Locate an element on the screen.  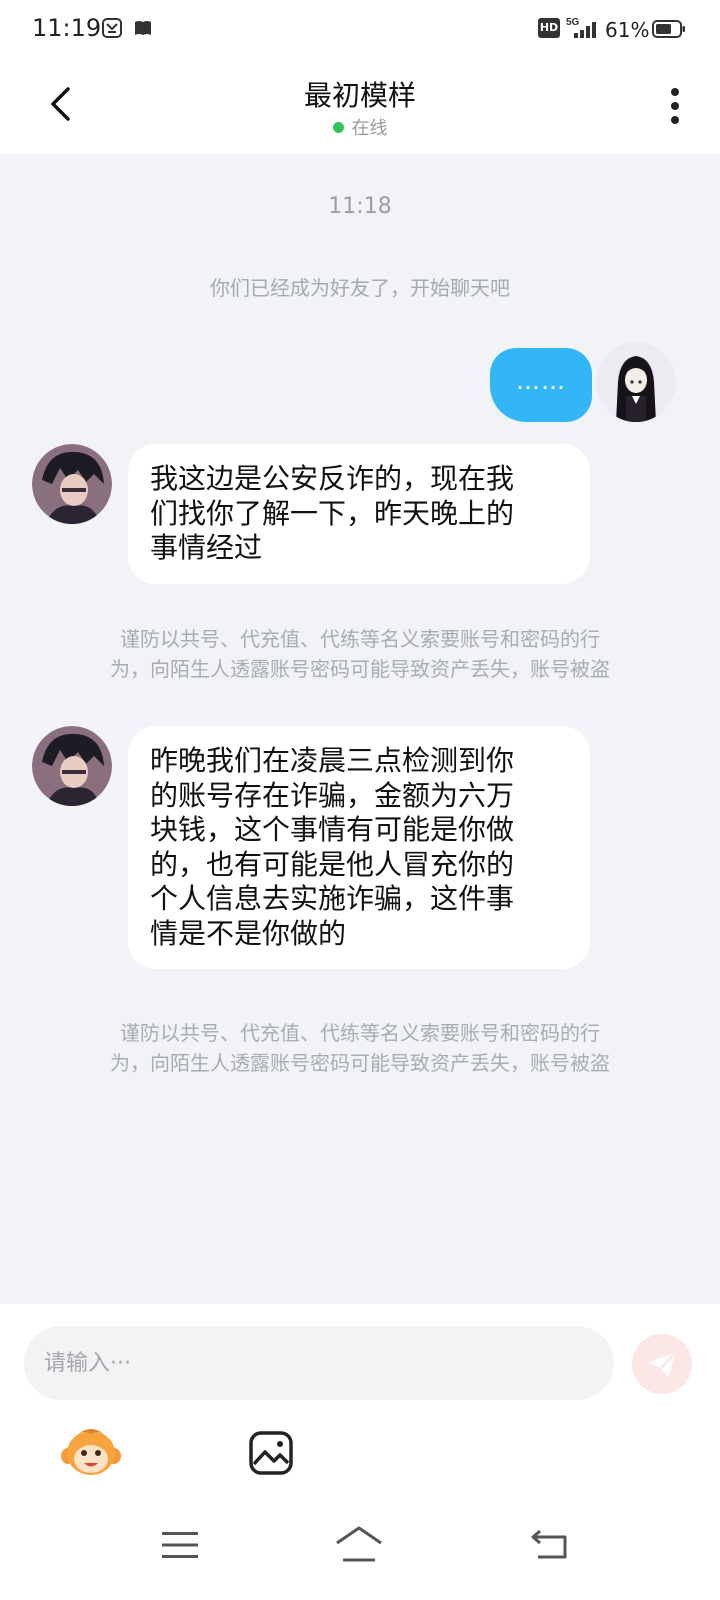
chat-header: 最初模样 在线 is located at coordinates (360, 108).